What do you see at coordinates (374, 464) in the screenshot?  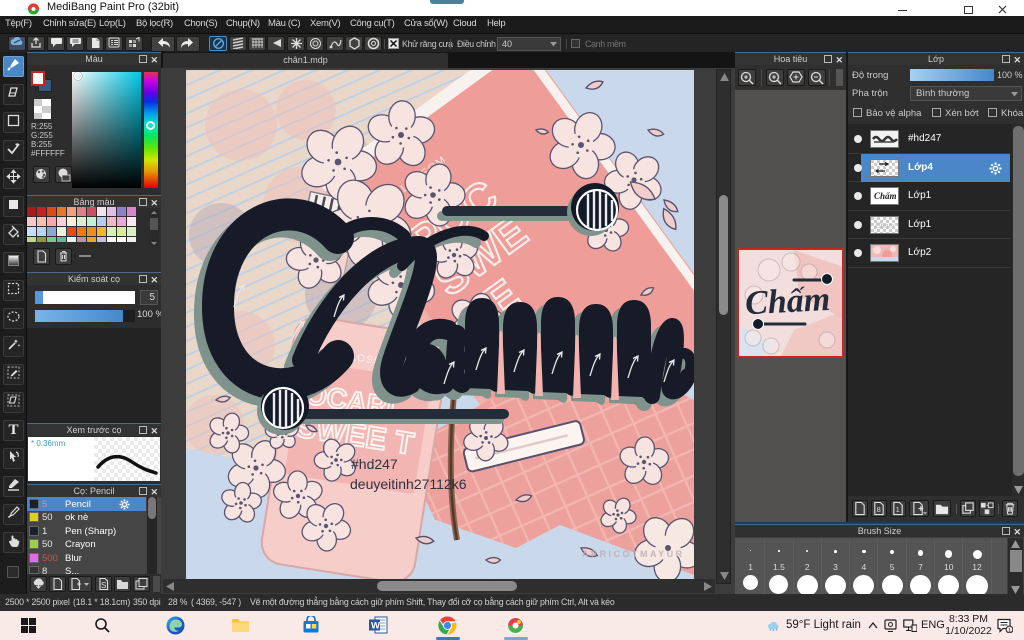 I see `svg-text: #hd247` at bounding box center [374, 464].